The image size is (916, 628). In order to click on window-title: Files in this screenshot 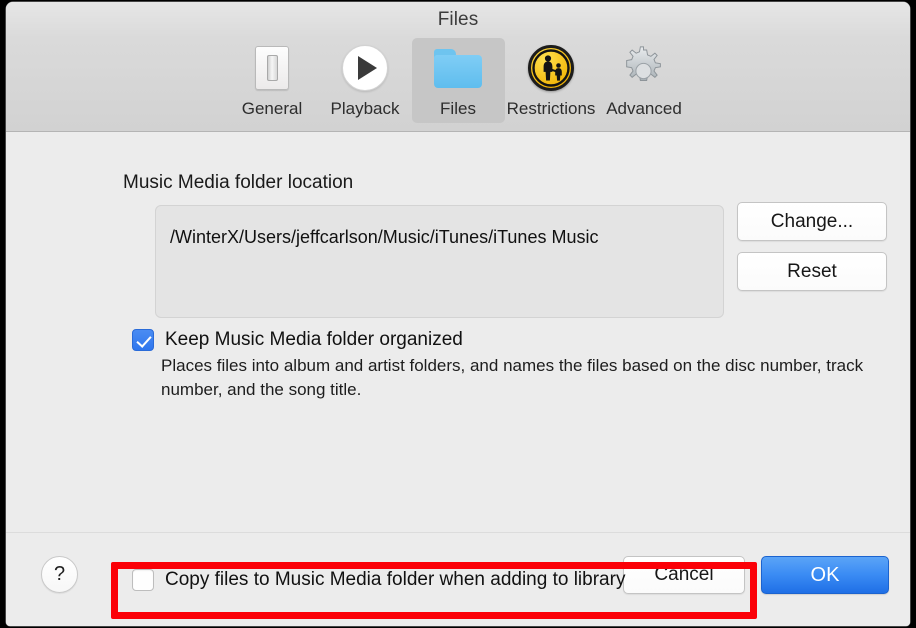, I will do `click(458, 19)`.